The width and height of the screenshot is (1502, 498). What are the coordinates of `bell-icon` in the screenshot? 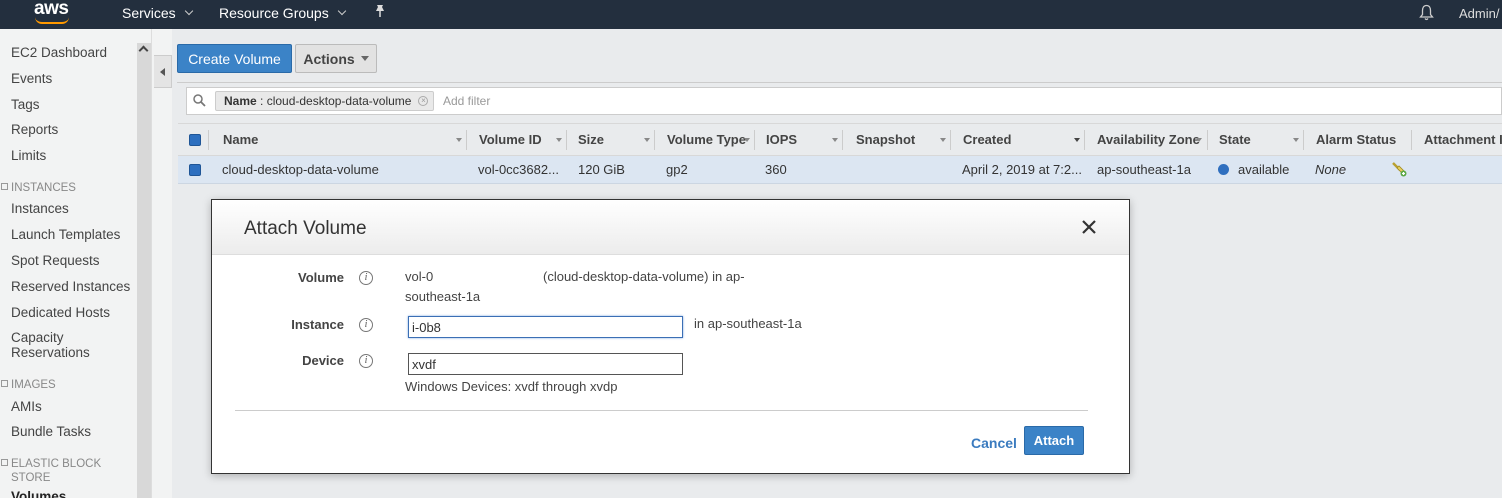 It's located at (1426, 12).